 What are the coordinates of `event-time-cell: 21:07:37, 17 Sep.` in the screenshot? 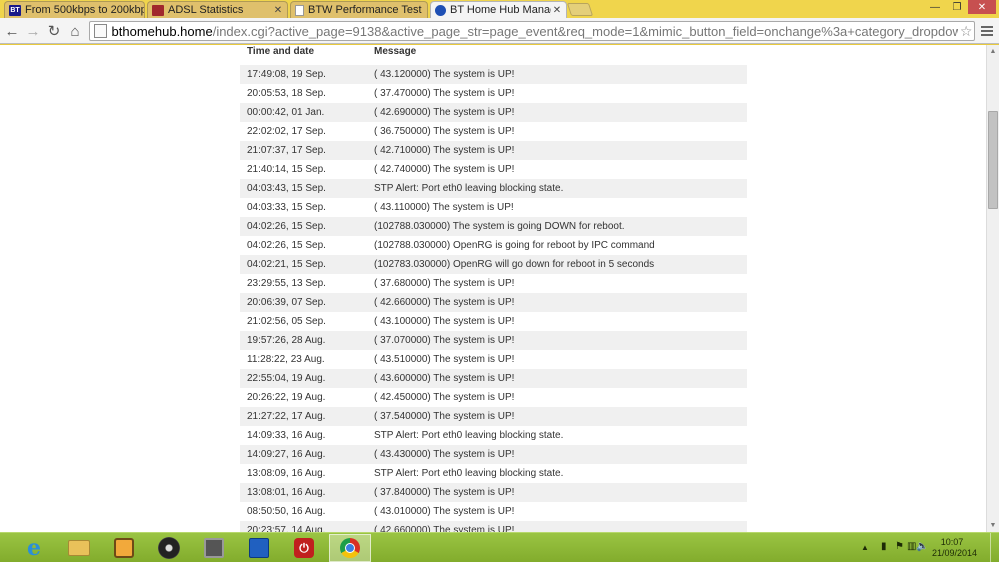 It's located at (286, 150).